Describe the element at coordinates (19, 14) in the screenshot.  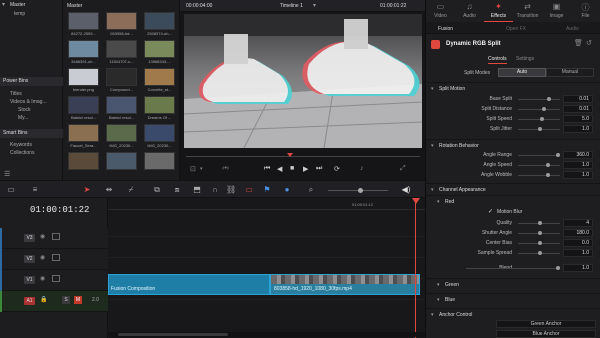
I see `temp-bin-label: temp` at that location.